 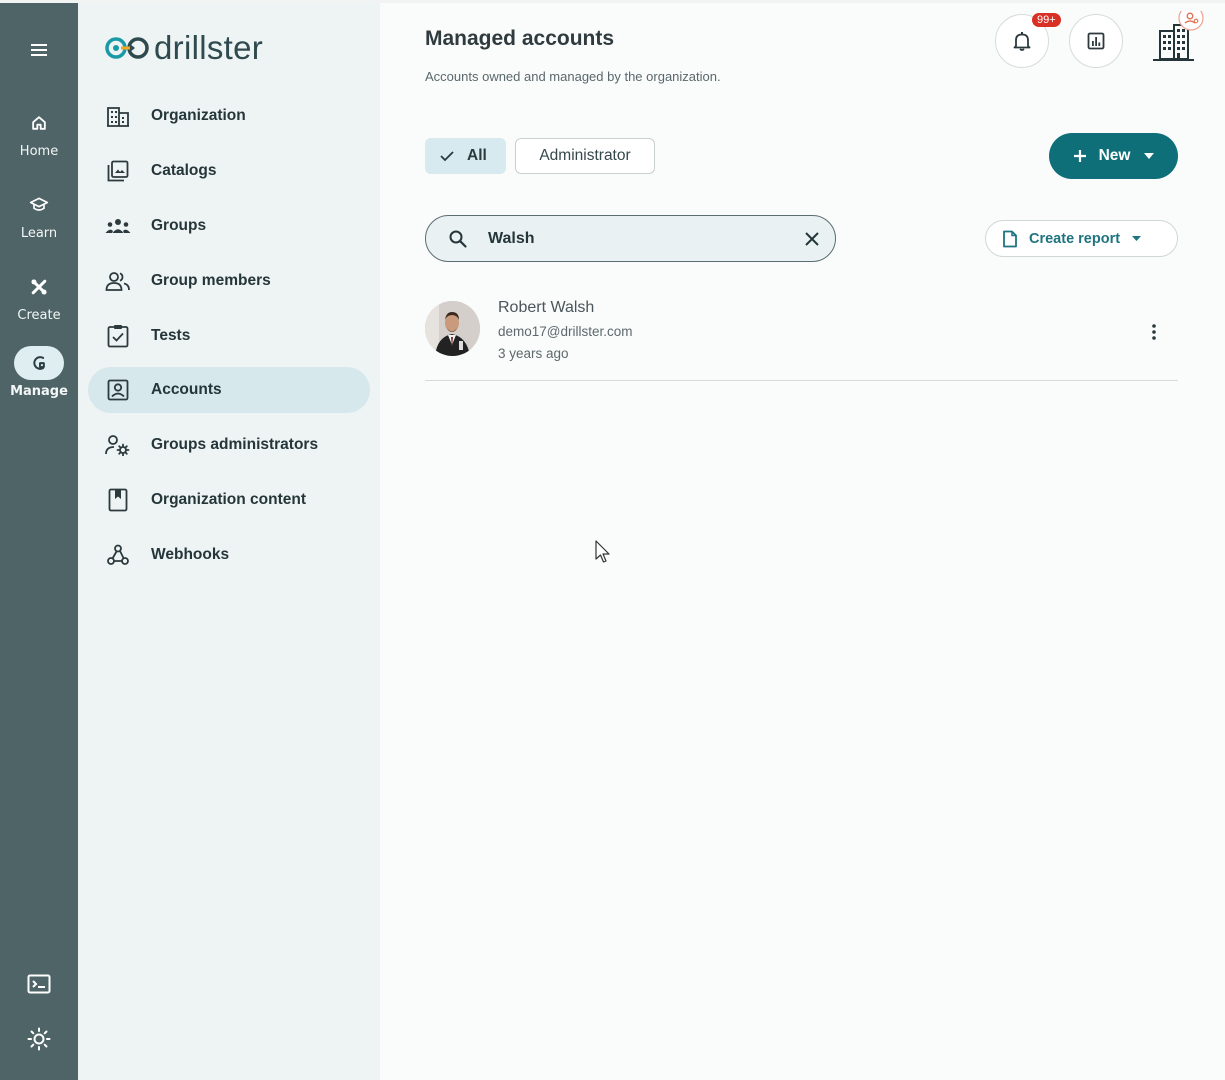 What do you see at coordinates (546, 307) in the screenshot?
I see `account-name: Robert Walsh` at bounding box center [546, 307].